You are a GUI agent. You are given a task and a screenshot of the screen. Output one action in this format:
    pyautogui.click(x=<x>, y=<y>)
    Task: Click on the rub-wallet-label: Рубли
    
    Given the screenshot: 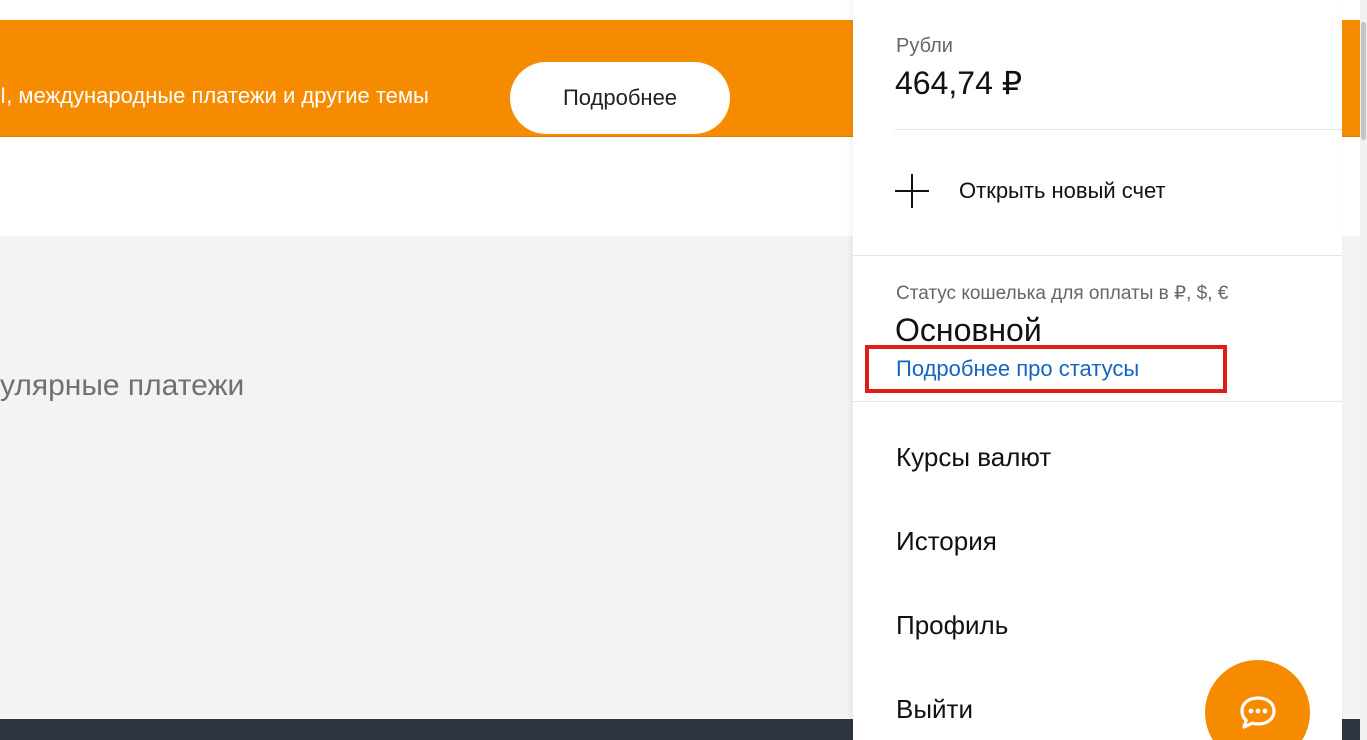 What is the action you would take?
    pyautogui.click(x=924, y=46)
    